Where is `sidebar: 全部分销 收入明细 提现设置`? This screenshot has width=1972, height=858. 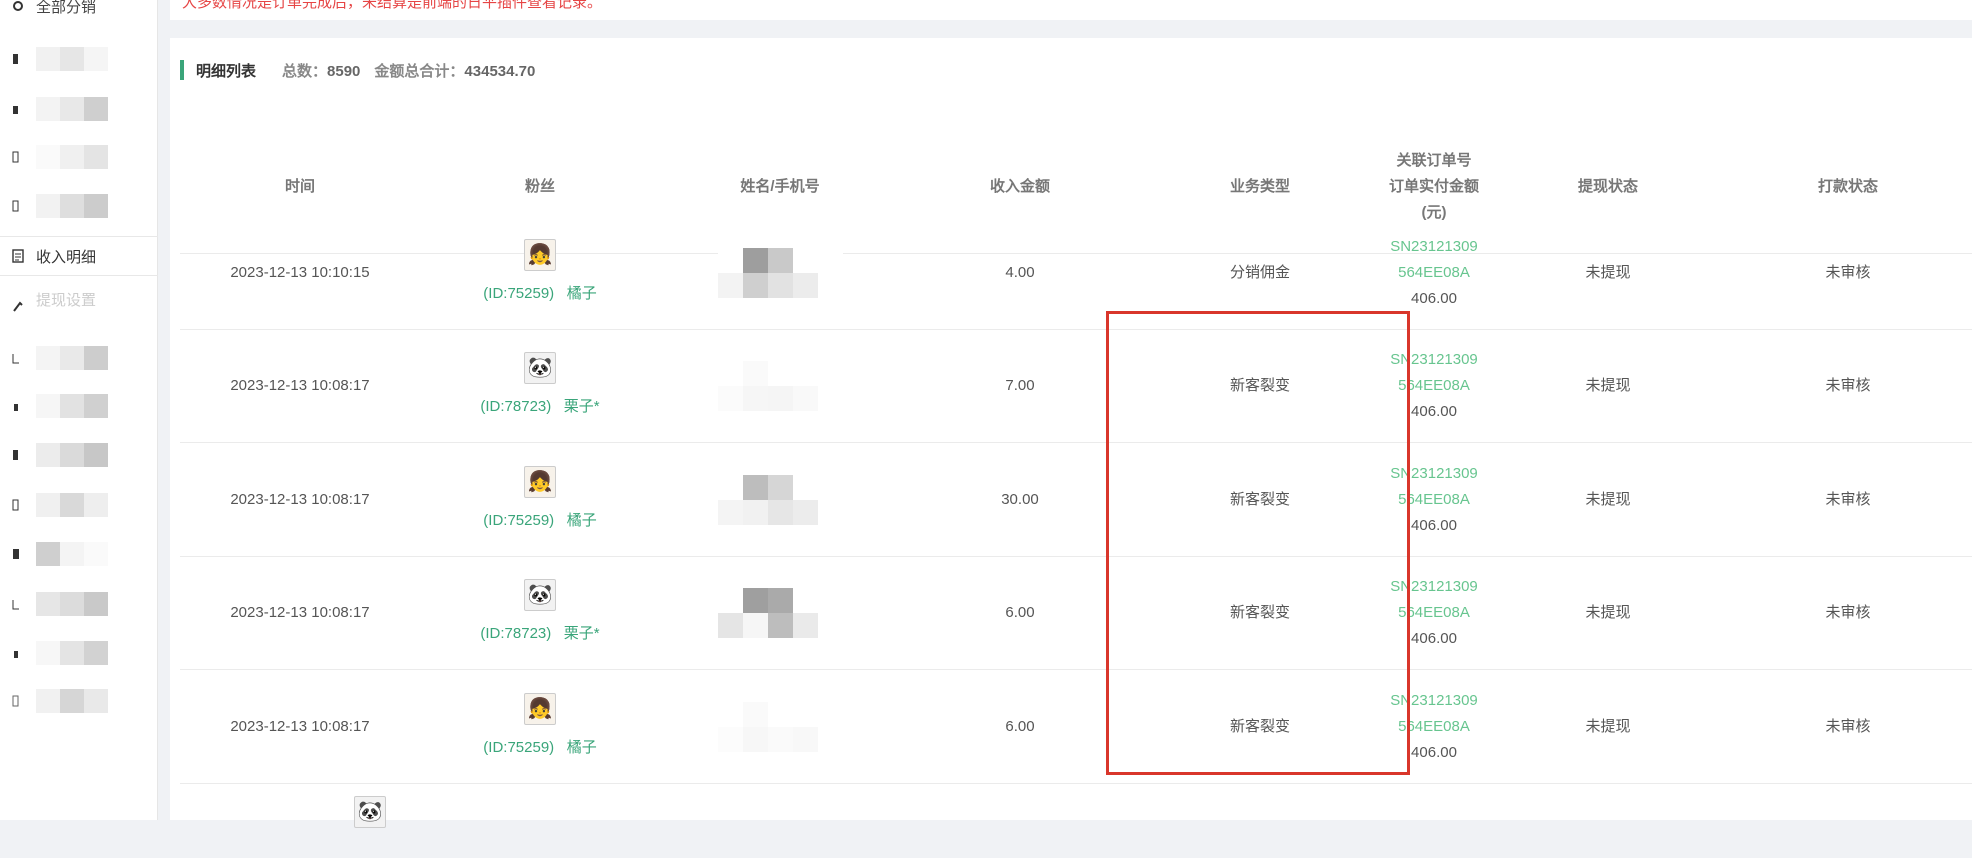
sidebar: 全部分销 收入明细 提现设置 is located at coordinates (79, 410).